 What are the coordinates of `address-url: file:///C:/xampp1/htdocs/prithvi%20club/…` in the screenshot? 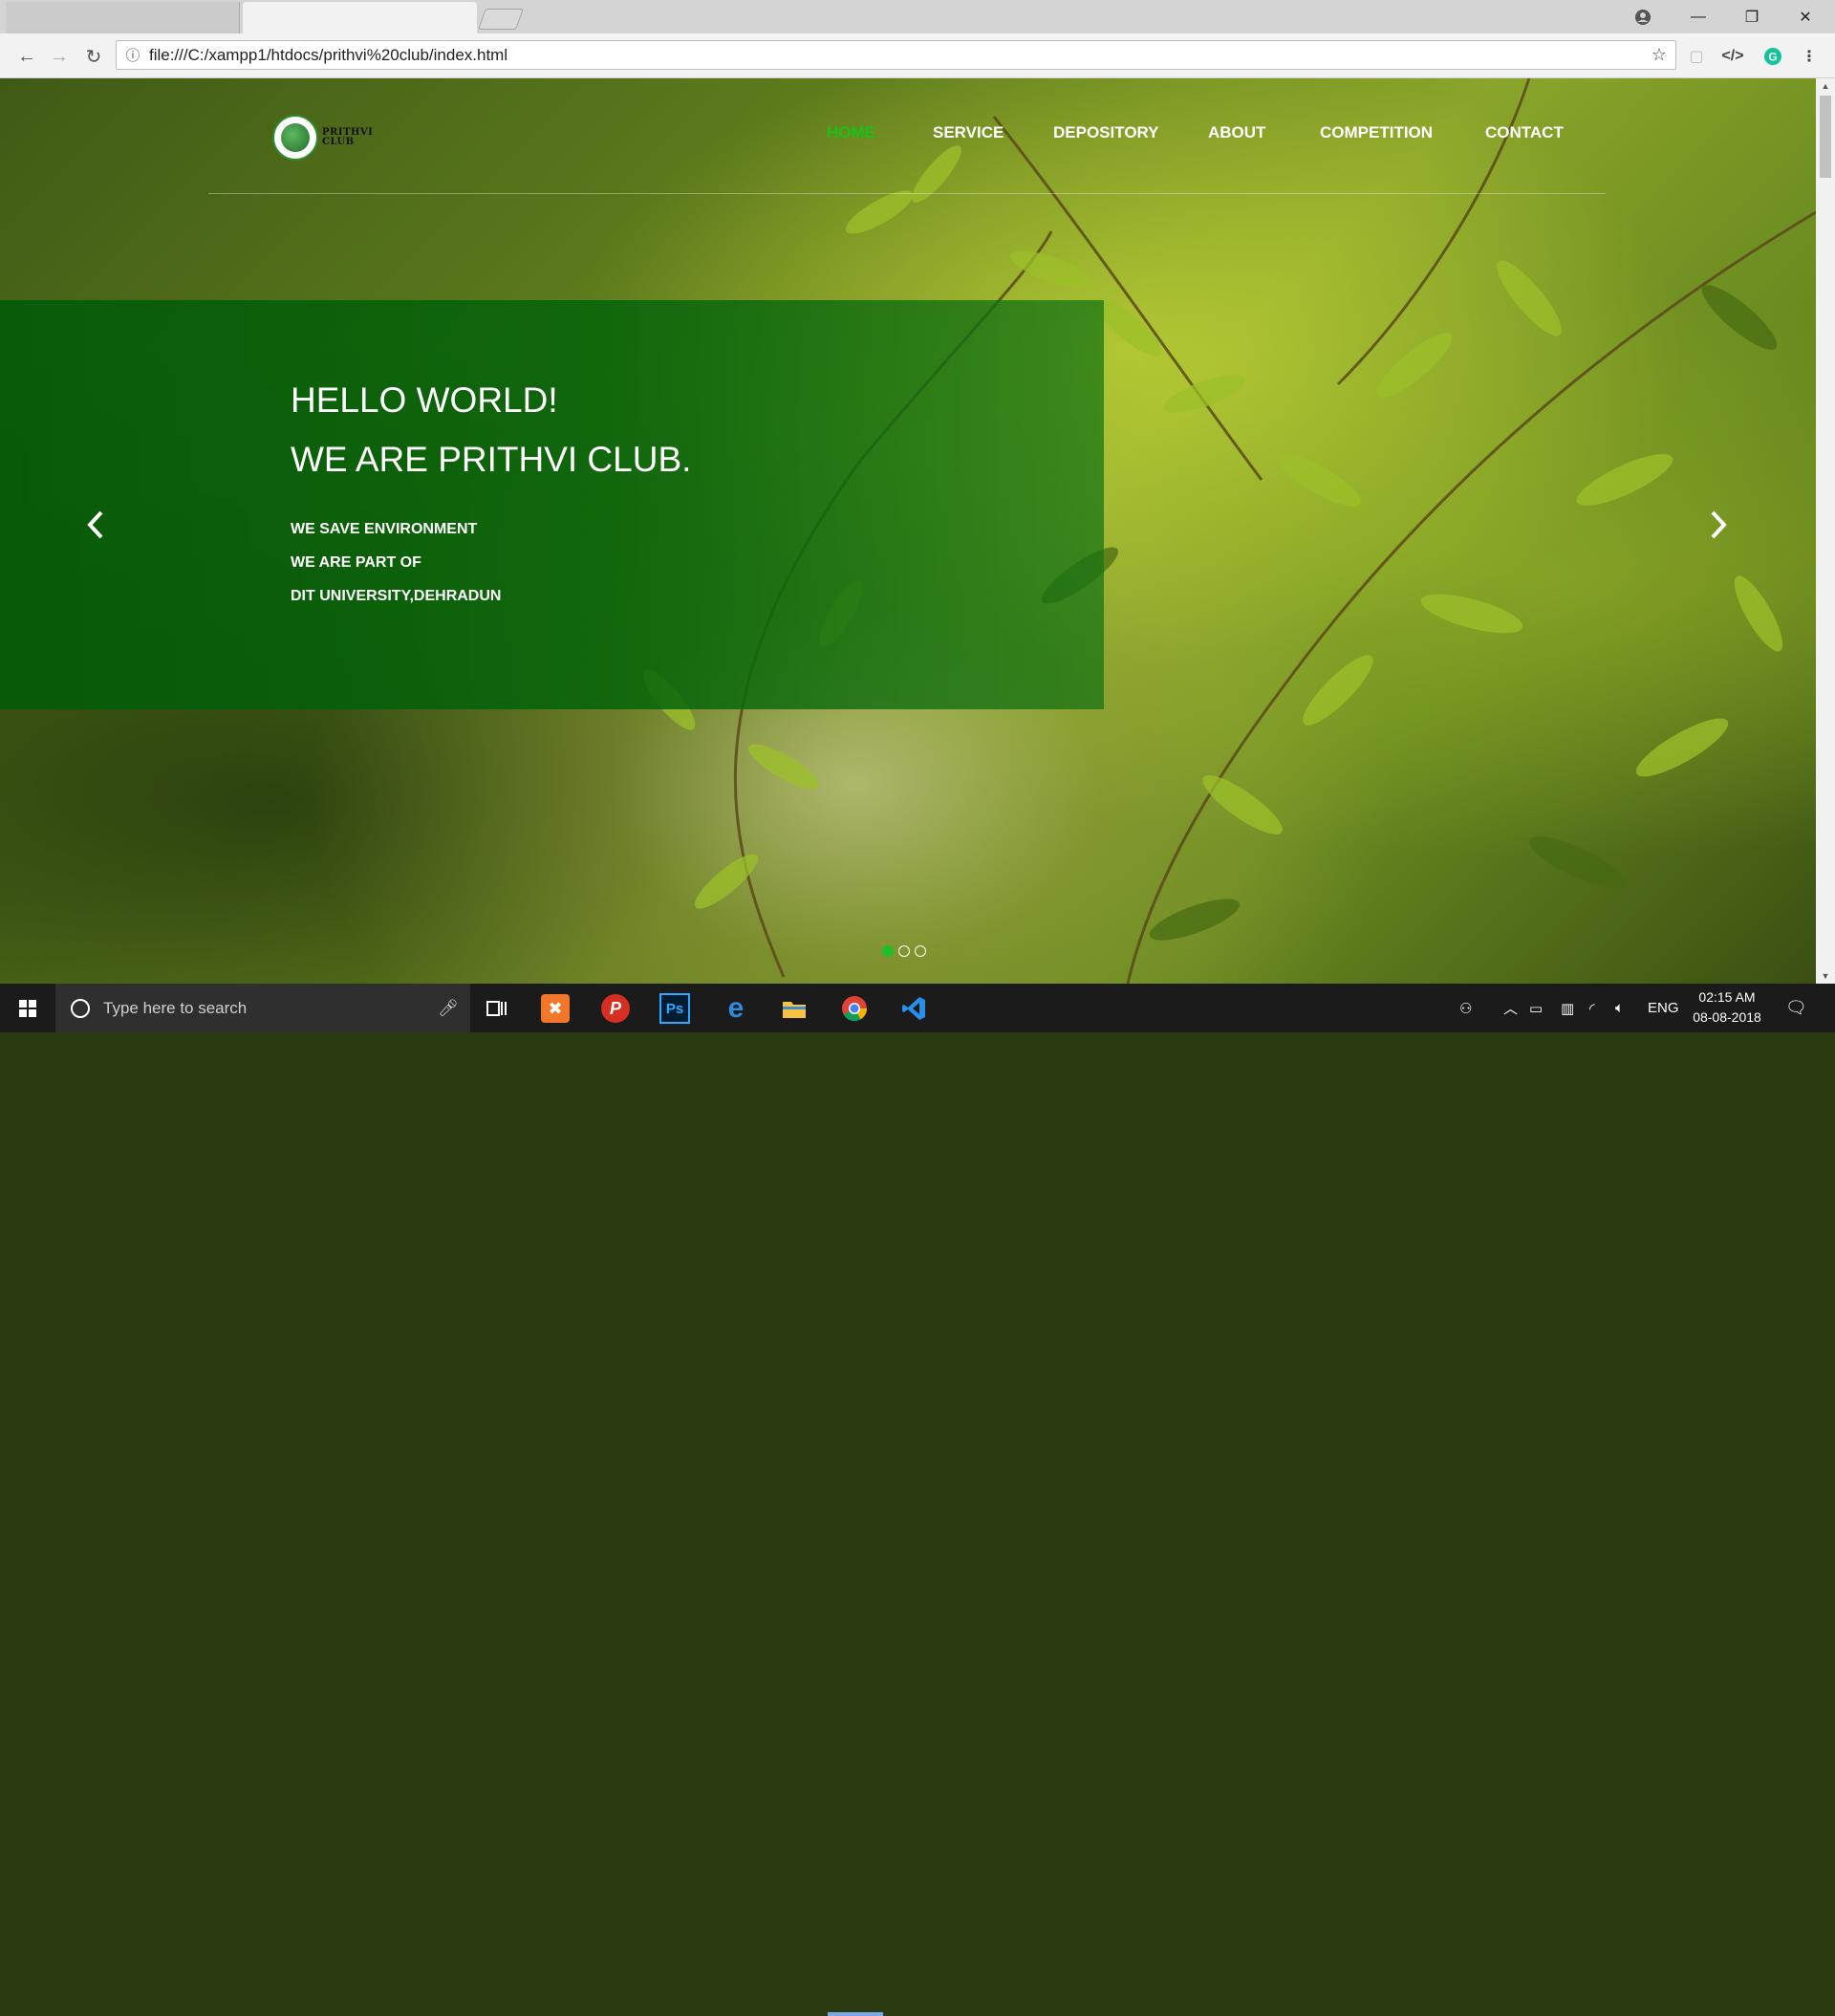 It's located at (896, 55).